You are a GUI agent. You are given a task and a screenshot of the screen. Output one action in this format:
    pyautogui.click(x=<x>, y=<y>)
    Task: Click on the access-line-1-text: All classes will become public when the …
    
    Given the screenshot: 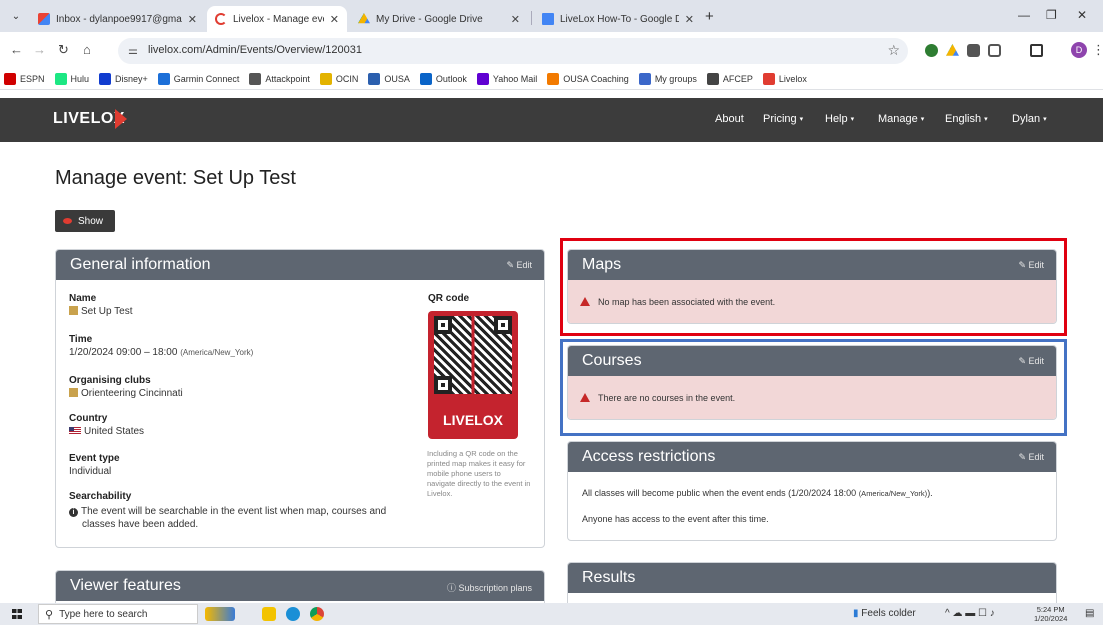 What is the action you would take?
    pyautogui.click(x=719, y=493)
    